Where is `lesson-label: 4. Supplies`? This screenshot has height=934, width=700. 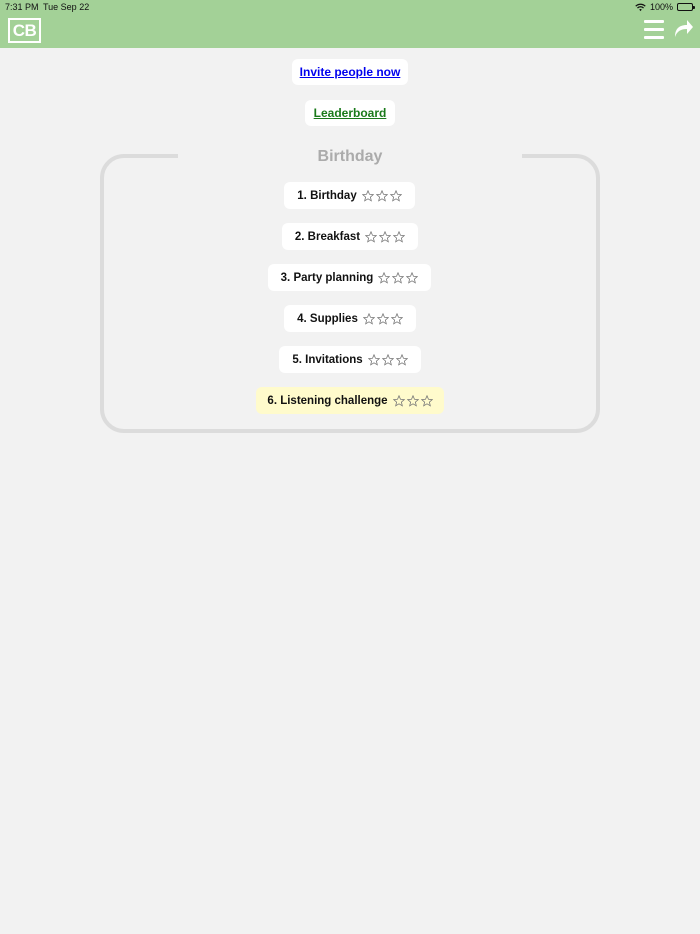 lesson-label: 4. Supplies is located at coordinates (327, 318).